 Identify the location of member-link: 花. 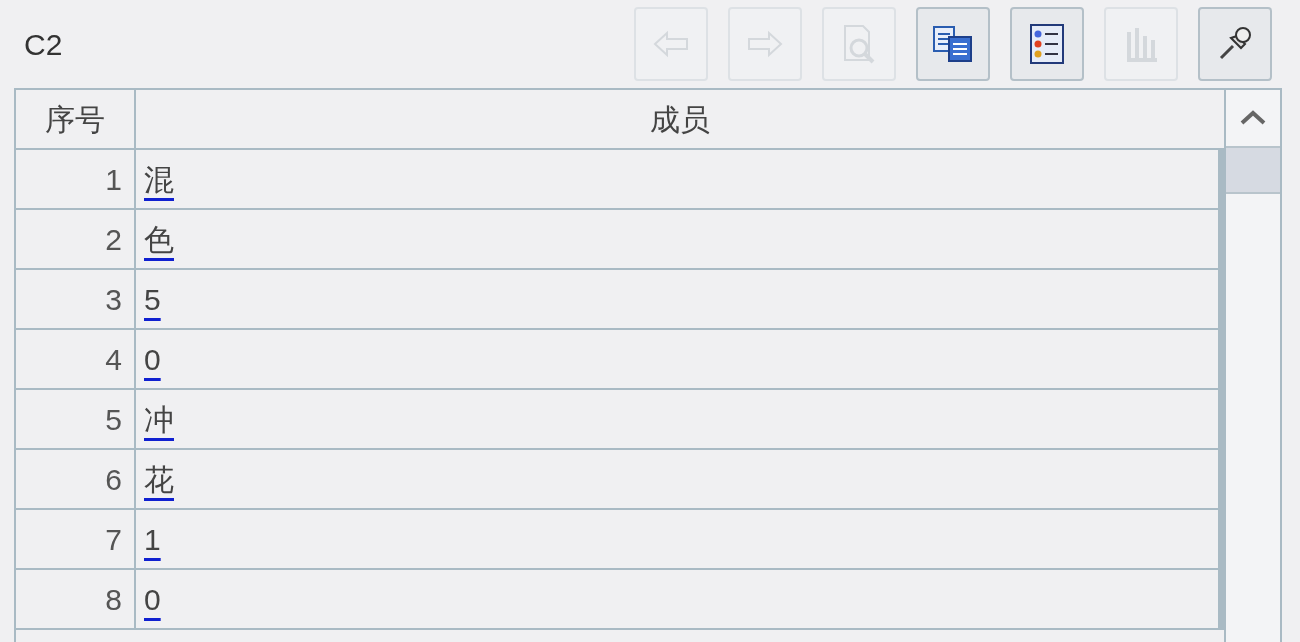
(159, 479).